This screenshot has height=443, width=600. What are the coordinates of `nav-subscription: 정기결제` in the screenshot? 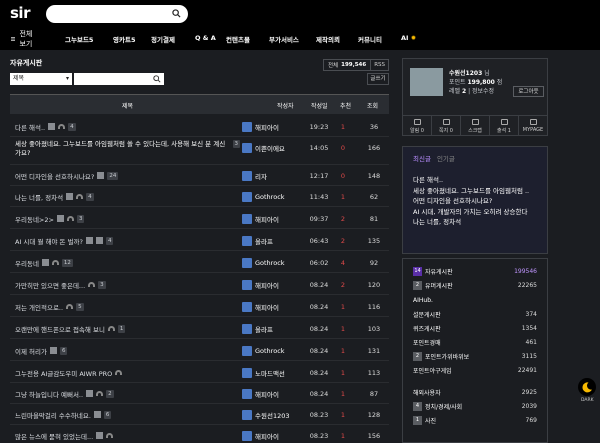 It's located at (163, 39).